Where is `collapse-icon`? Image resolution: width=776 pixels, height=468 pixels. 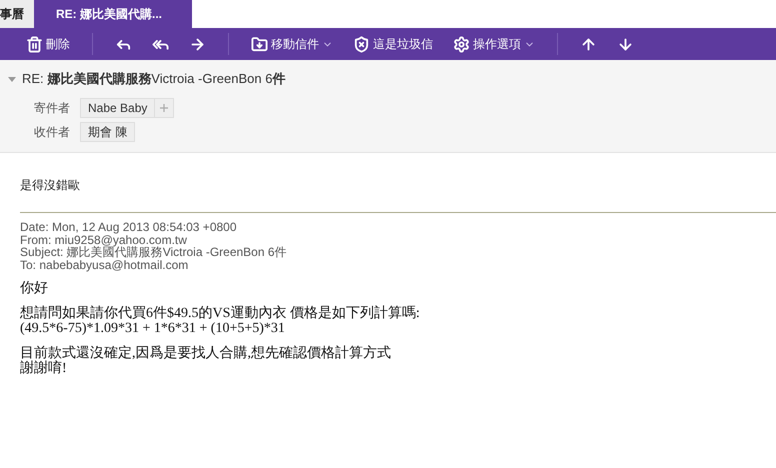
collapse-icon is located at coordinates (12, 79).